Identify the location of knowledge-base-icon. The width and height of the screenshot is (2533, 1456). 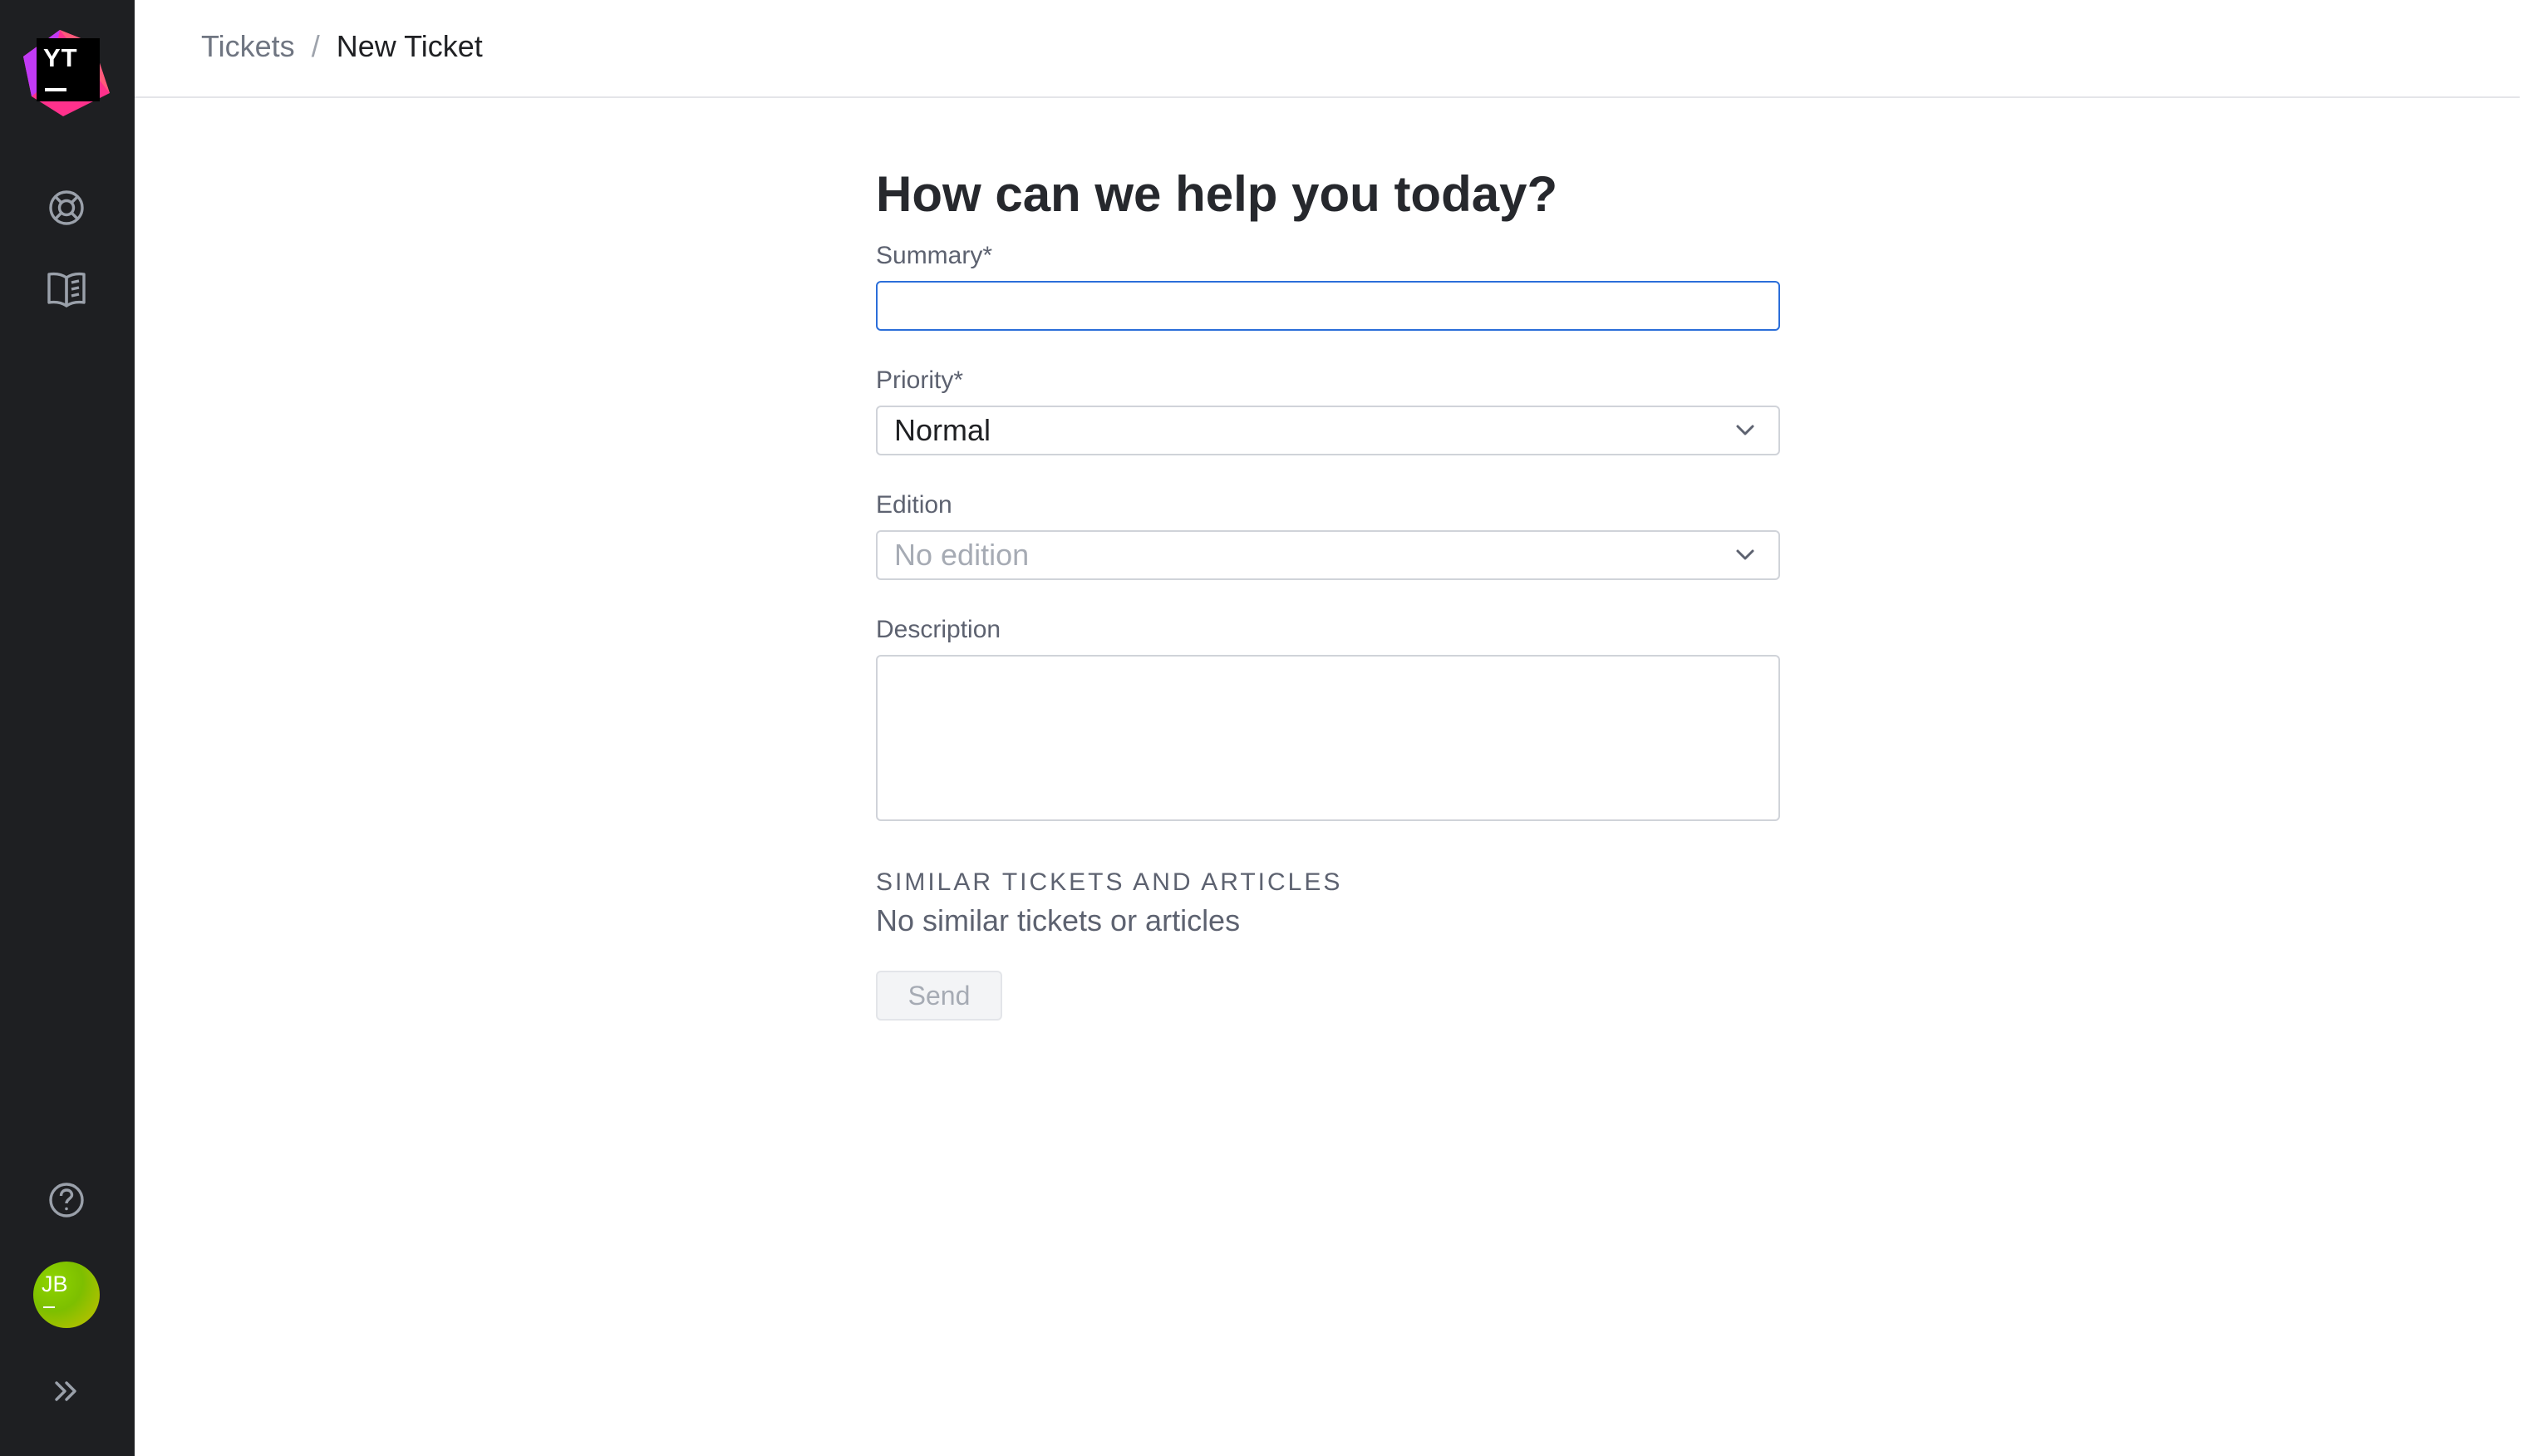
(66, 289).